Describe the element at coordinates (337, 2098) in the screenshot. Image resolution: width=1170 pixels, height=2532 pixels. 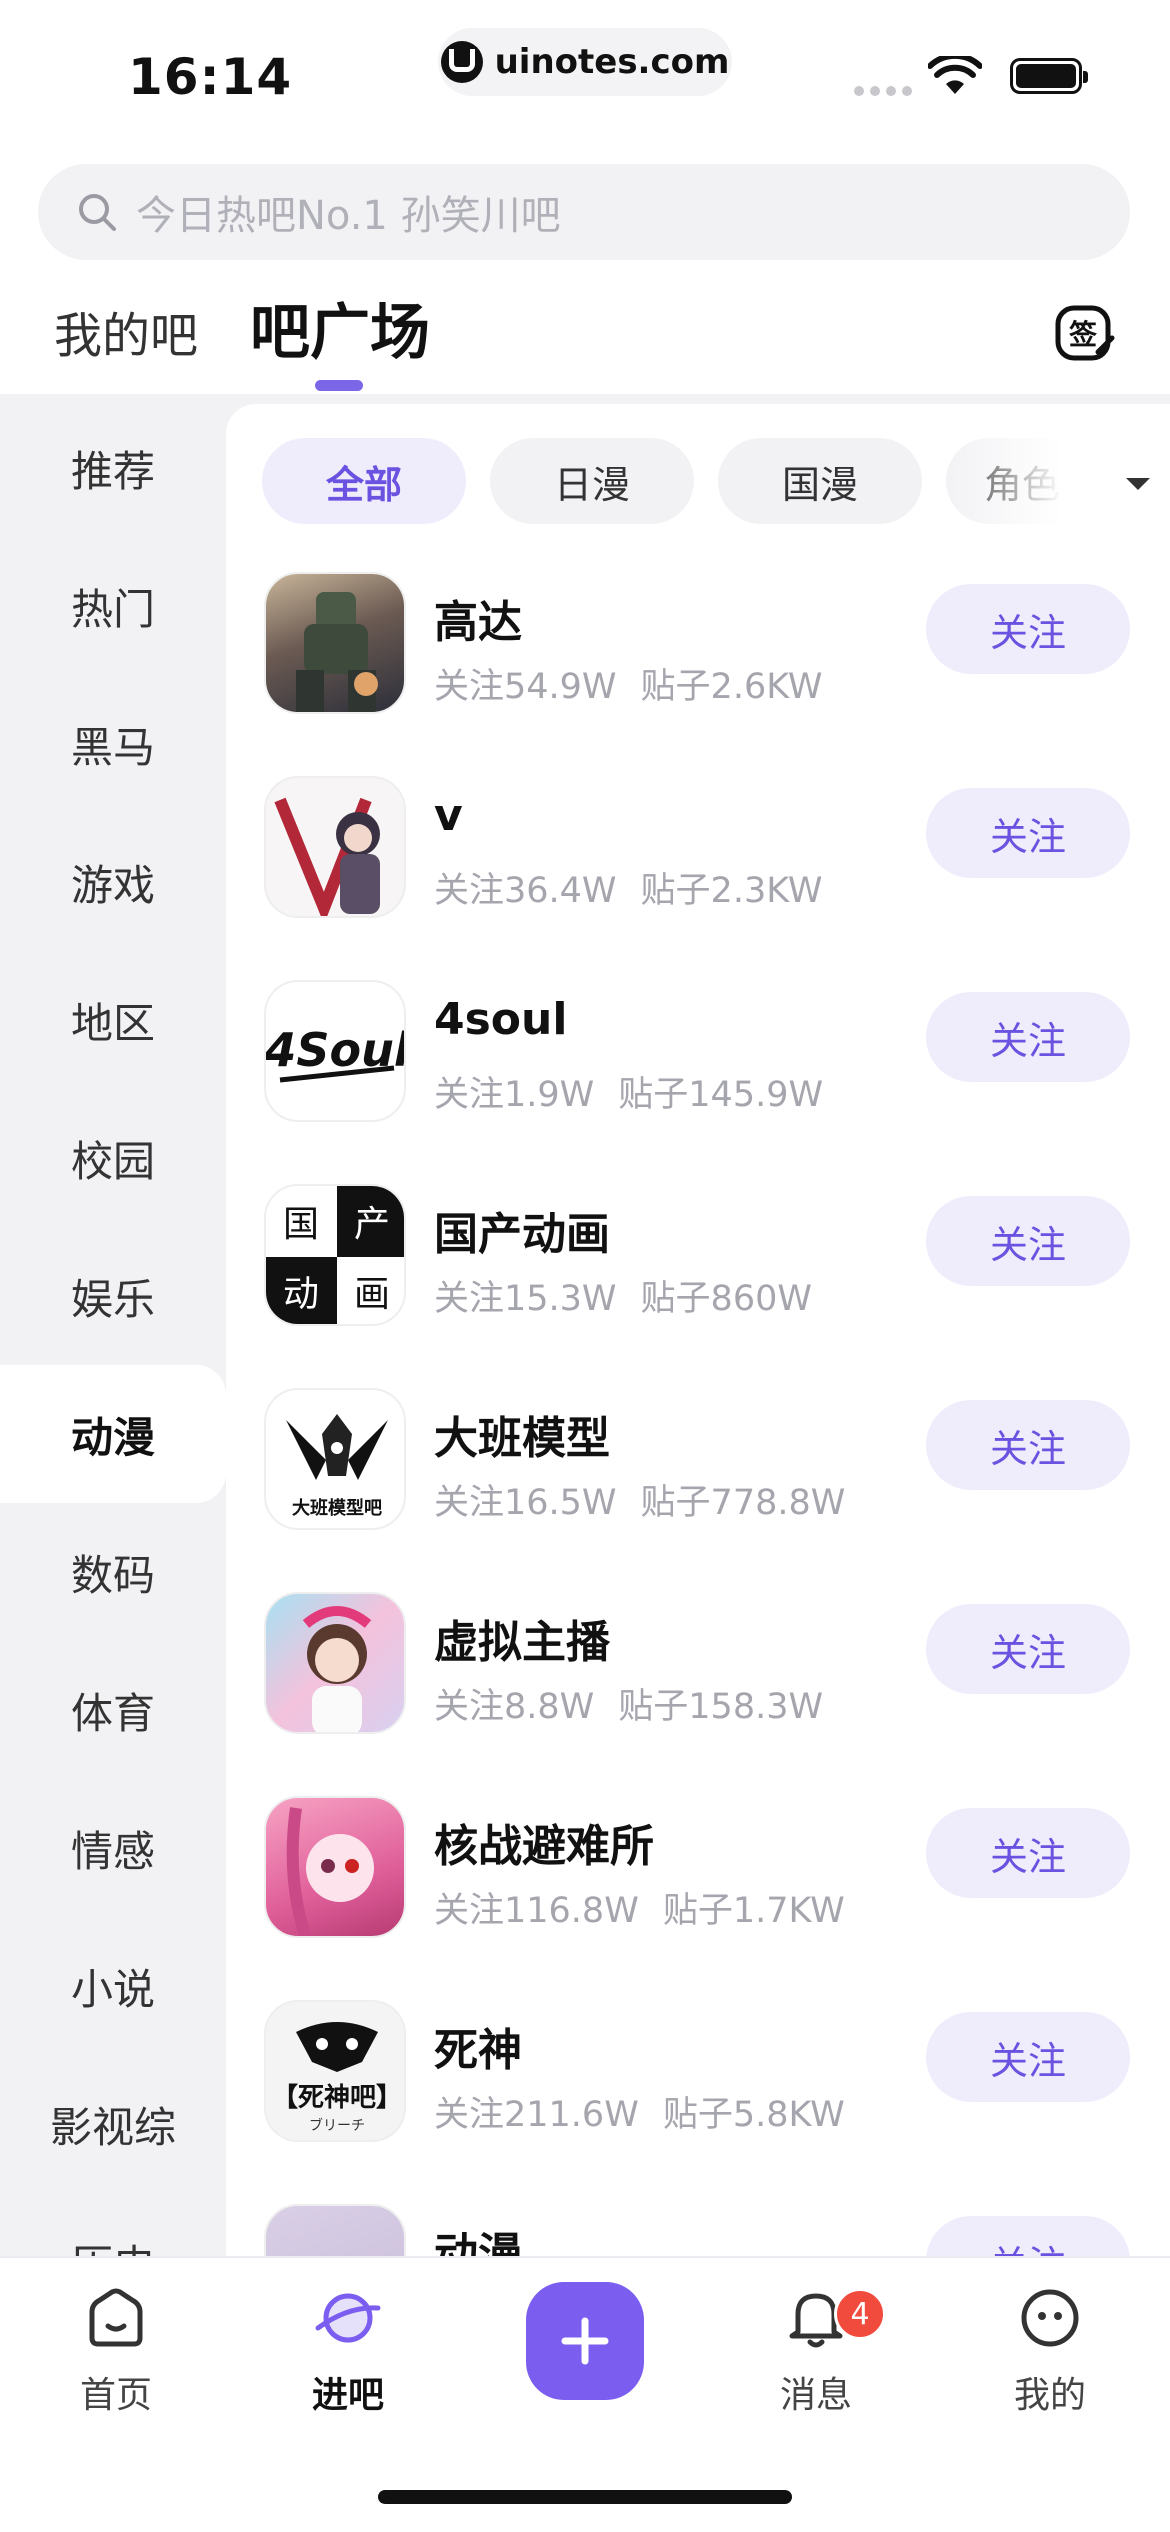
I see `svg-text: 【死神吧】` at that location.